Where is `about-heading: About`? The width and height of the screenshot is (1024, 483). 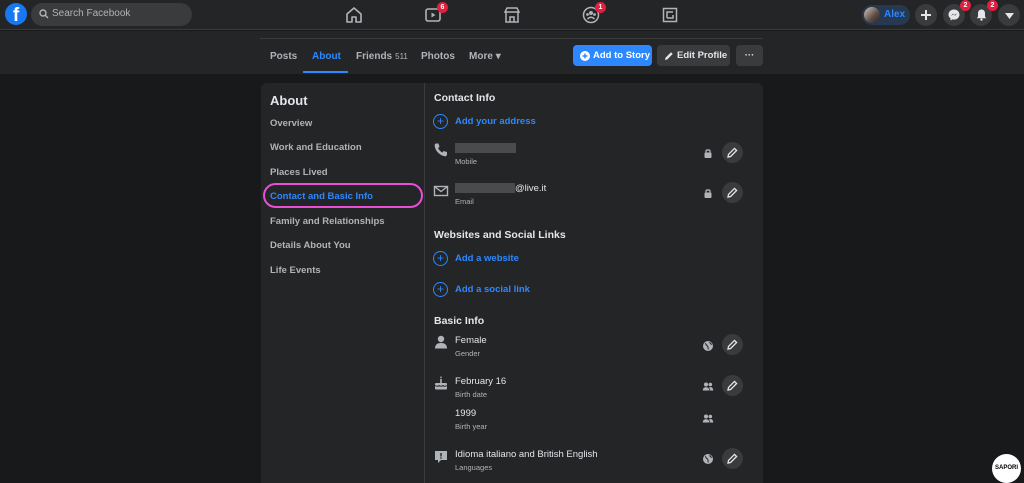
about-heading: About is located at coordinates (289, 100).